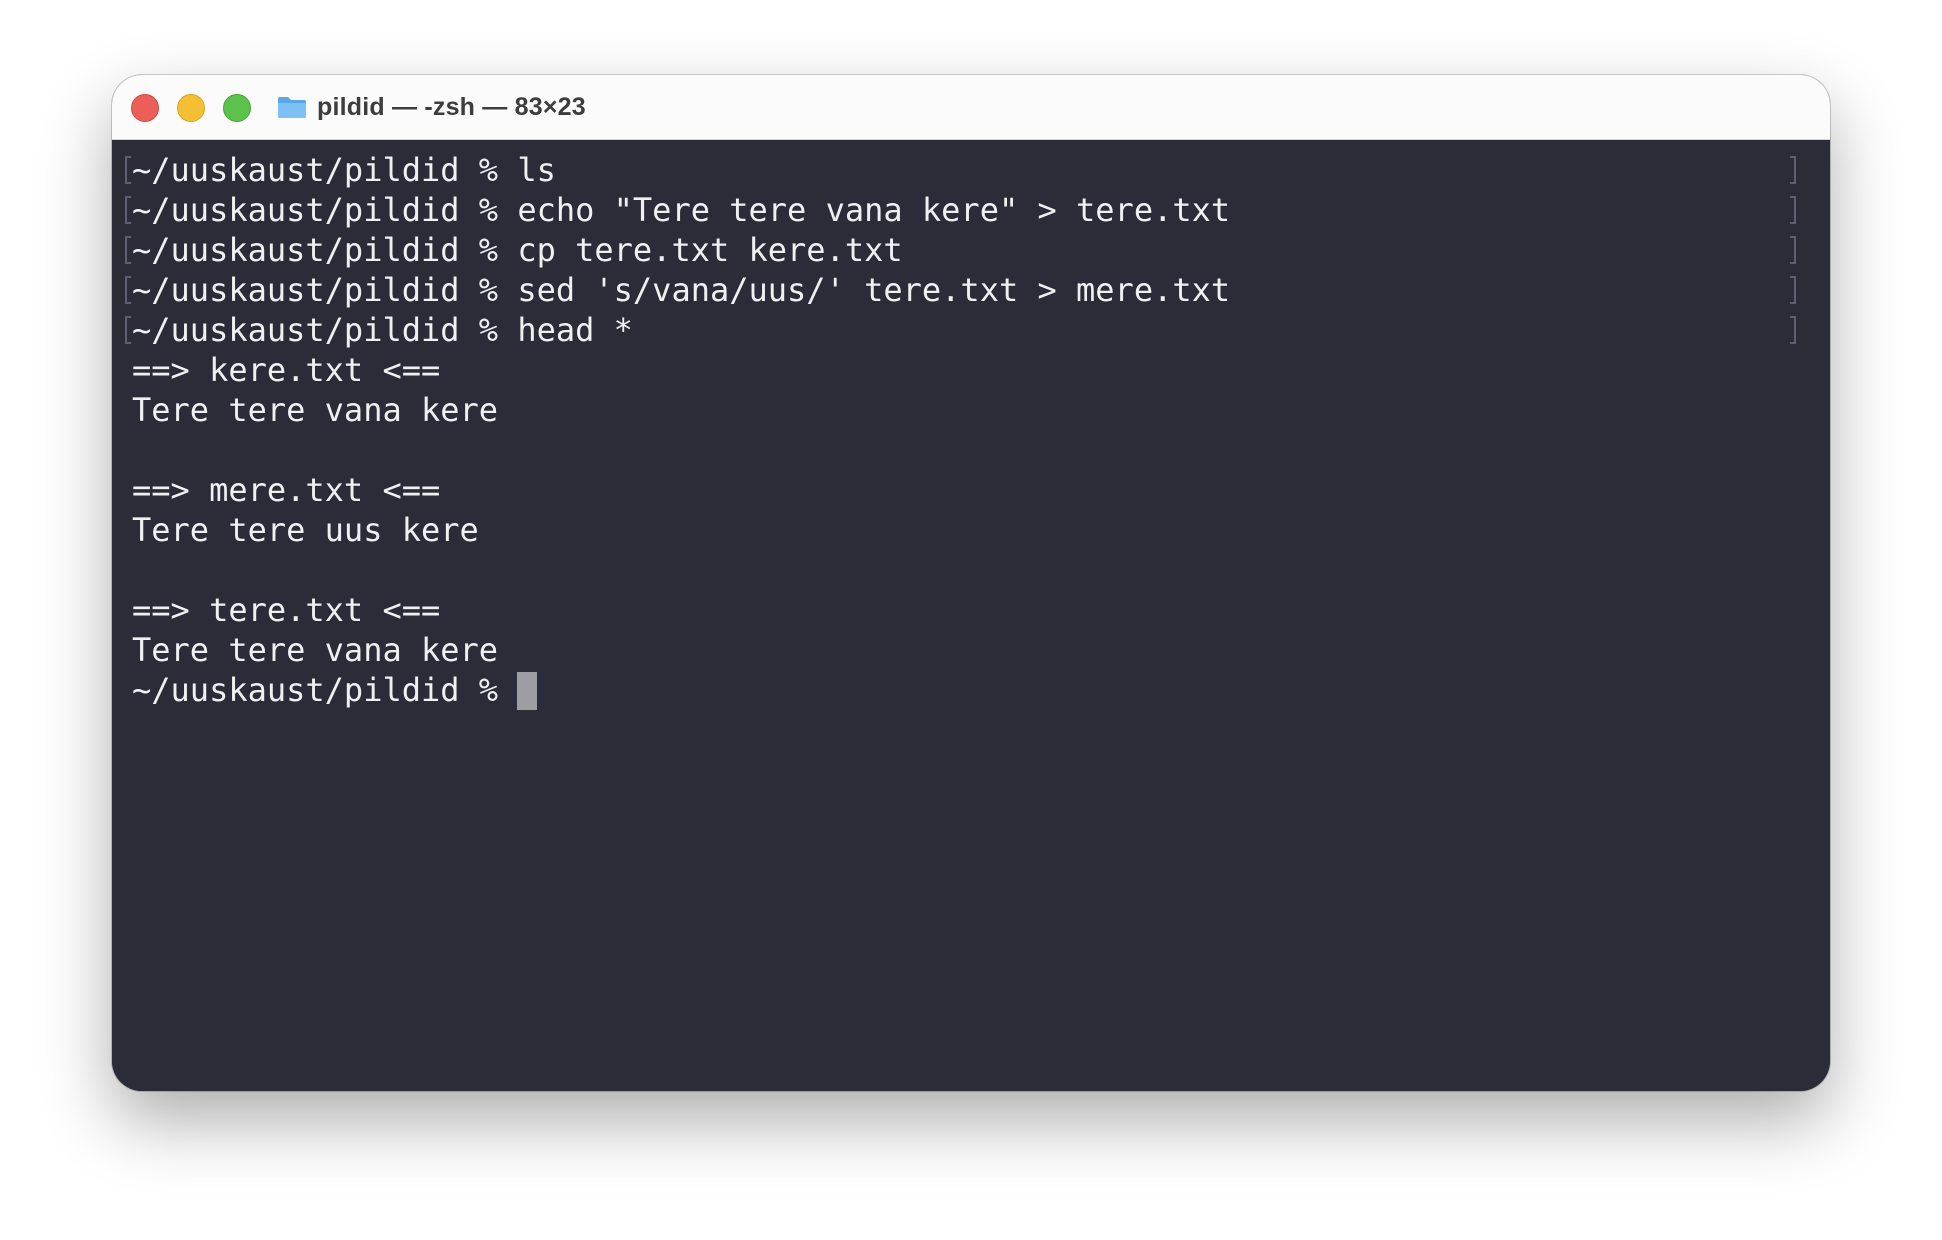 Image resolution: width=1942 pixels, height=1240 pixels. What do you see at coordinates (344, 170) in the screenshot?
I see `terminal-line: ~/uuskaust/pildid % ls` at bounding box center [344, 170].